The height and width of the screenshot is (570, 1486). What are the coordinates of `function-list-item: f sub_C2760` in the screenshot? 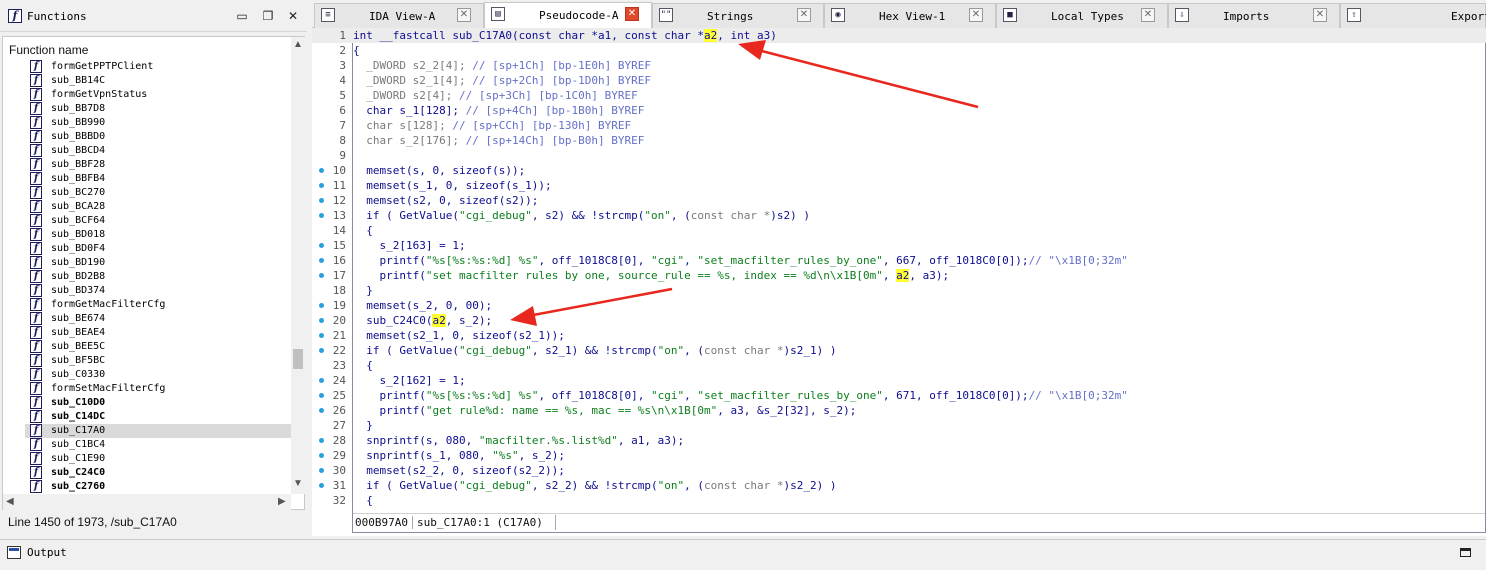 It's located at (158, 487).